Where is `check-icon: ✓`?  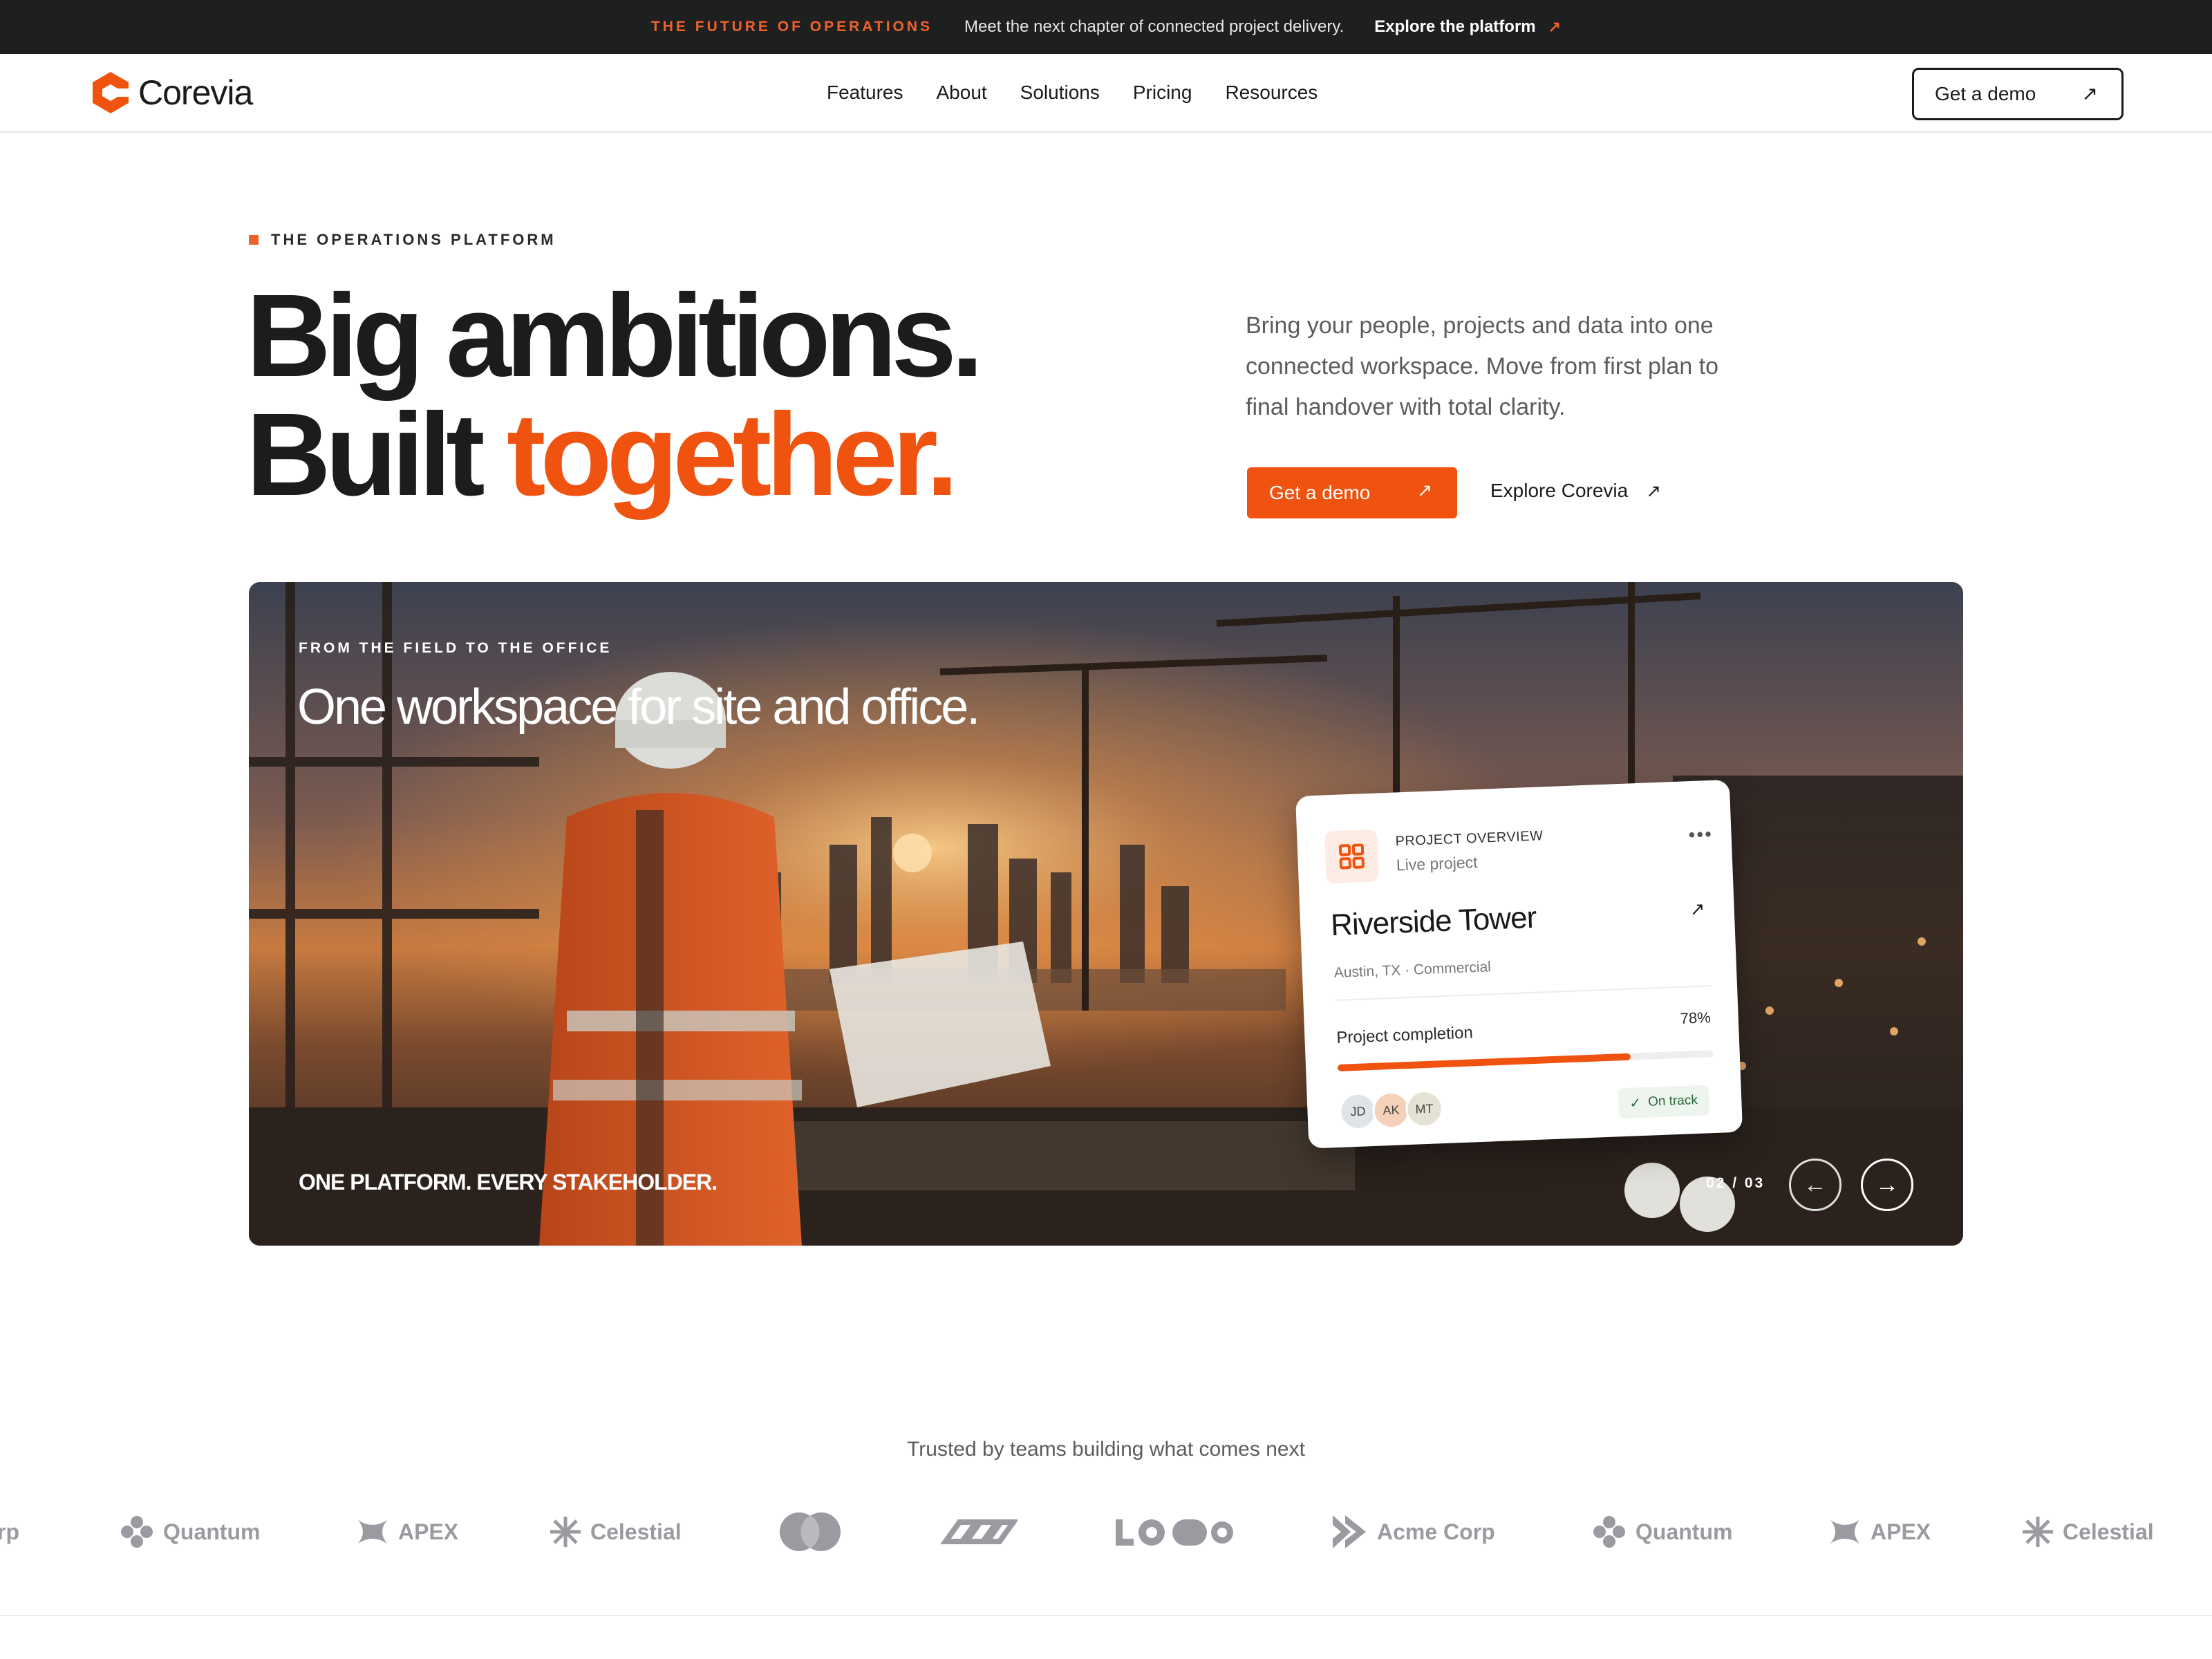
check-icon: ✓ is located at coordinates (1635, 1103).